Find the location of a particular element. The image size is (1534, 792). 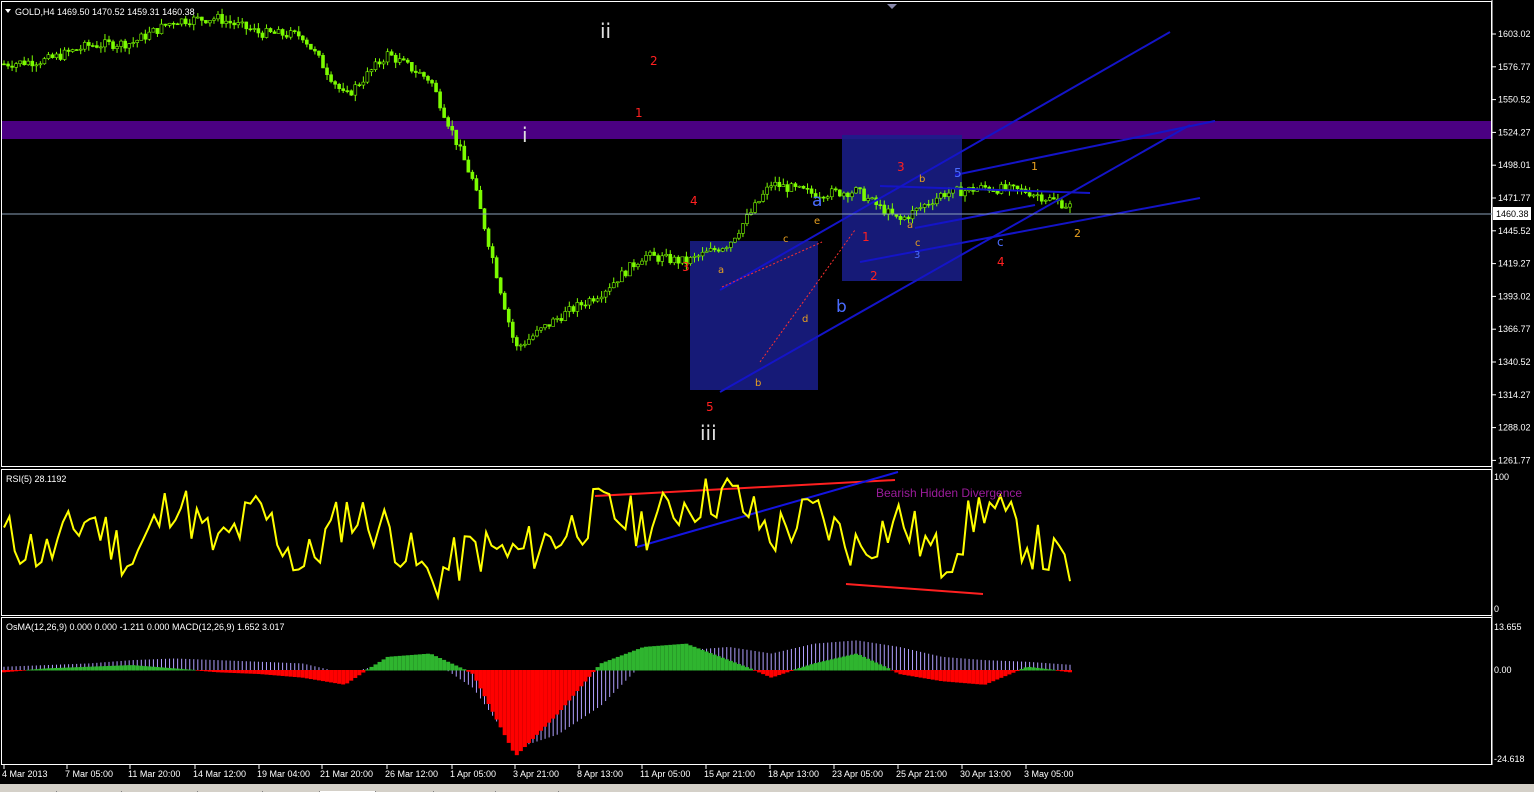

wave-label-red-4b: 4 is located at coordinates (1001, 262).